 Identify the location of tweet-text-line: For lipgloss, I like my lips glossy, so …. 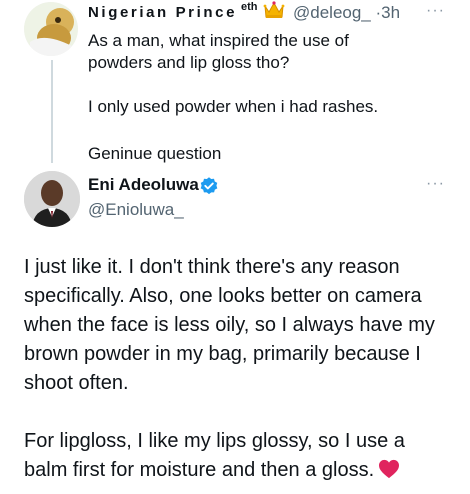
(214, 441).